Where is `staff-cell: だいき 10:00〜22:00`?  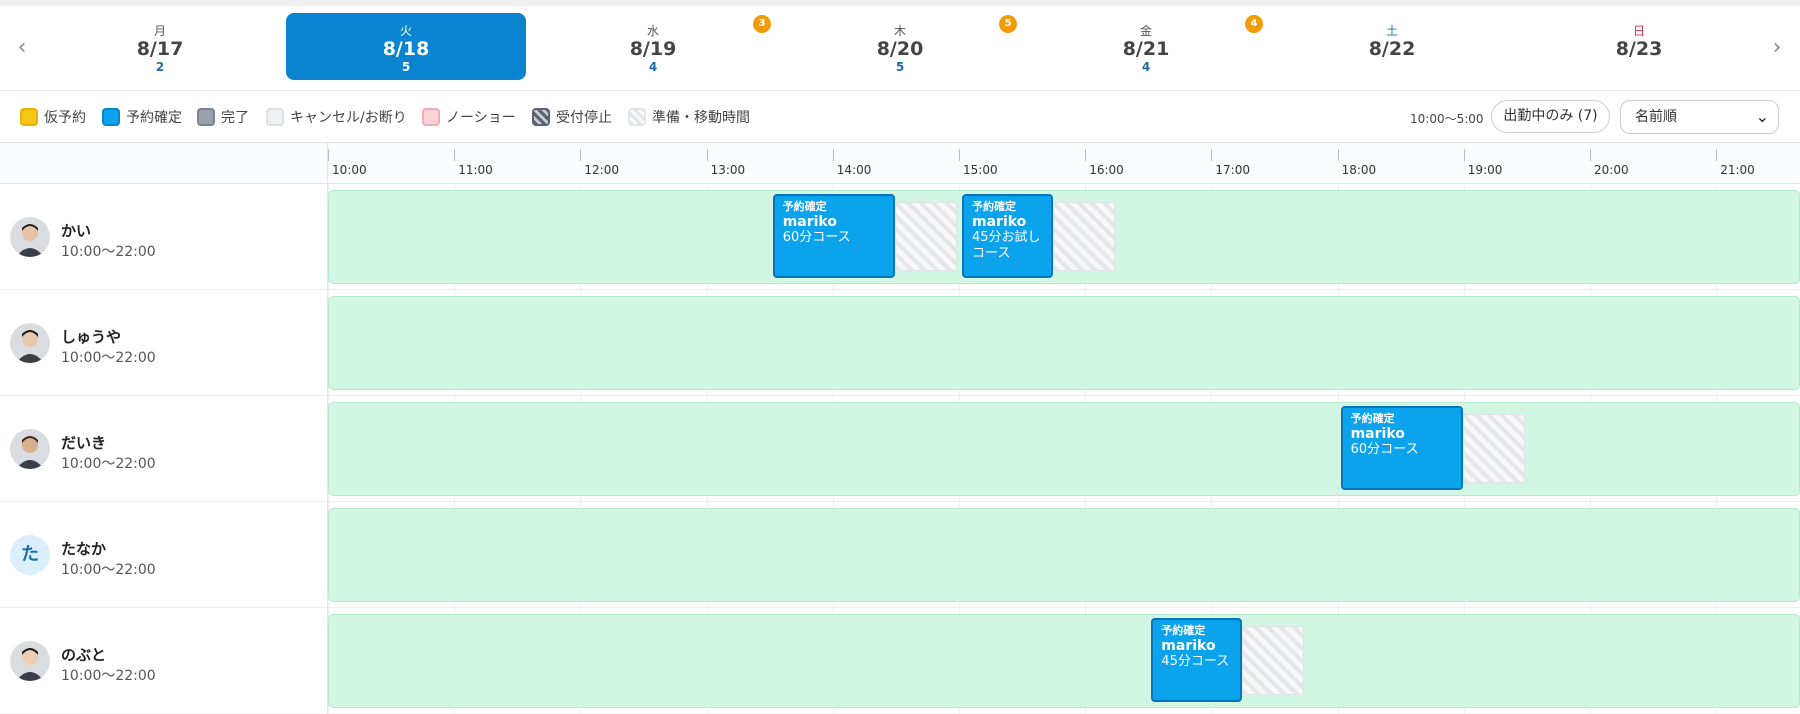
staff-cell: だいき 10:00〜22:00 is located at coordinates (164, 449).